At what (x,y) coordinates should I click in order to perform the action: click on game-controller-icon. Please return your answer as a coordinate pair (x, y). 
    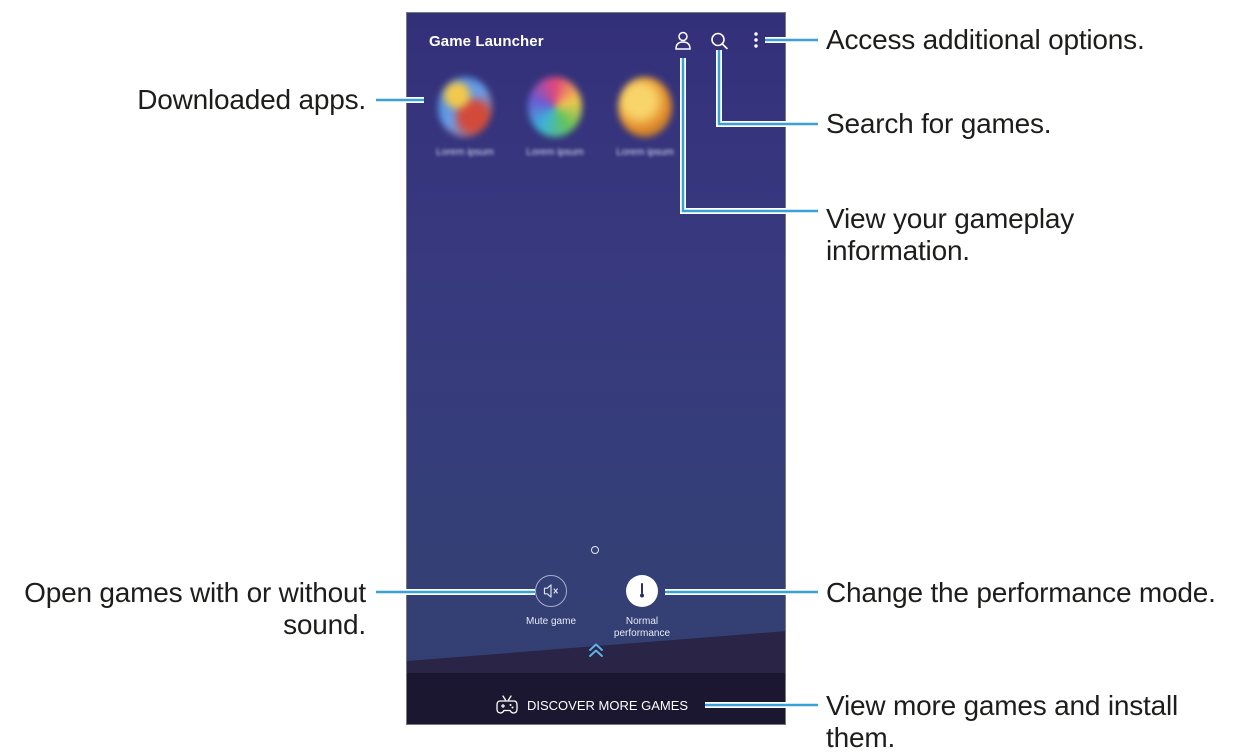
    Looking at the image, I should click on (507, 704).